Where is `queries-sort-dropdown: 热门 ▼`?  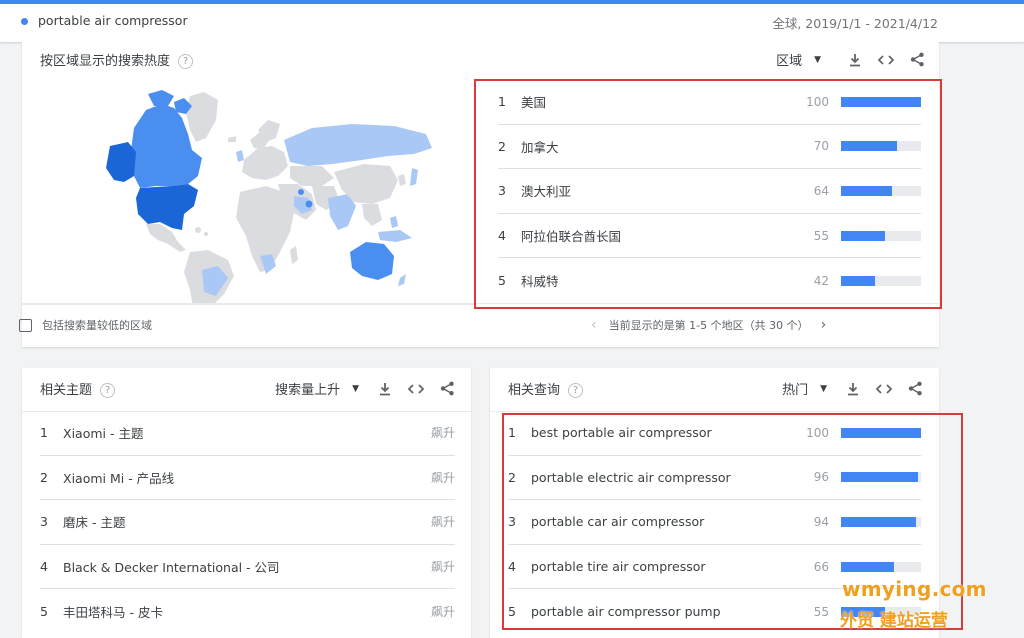 queries-sort-dropdown: 热门 ▼ is located at coordinates (804, 388).